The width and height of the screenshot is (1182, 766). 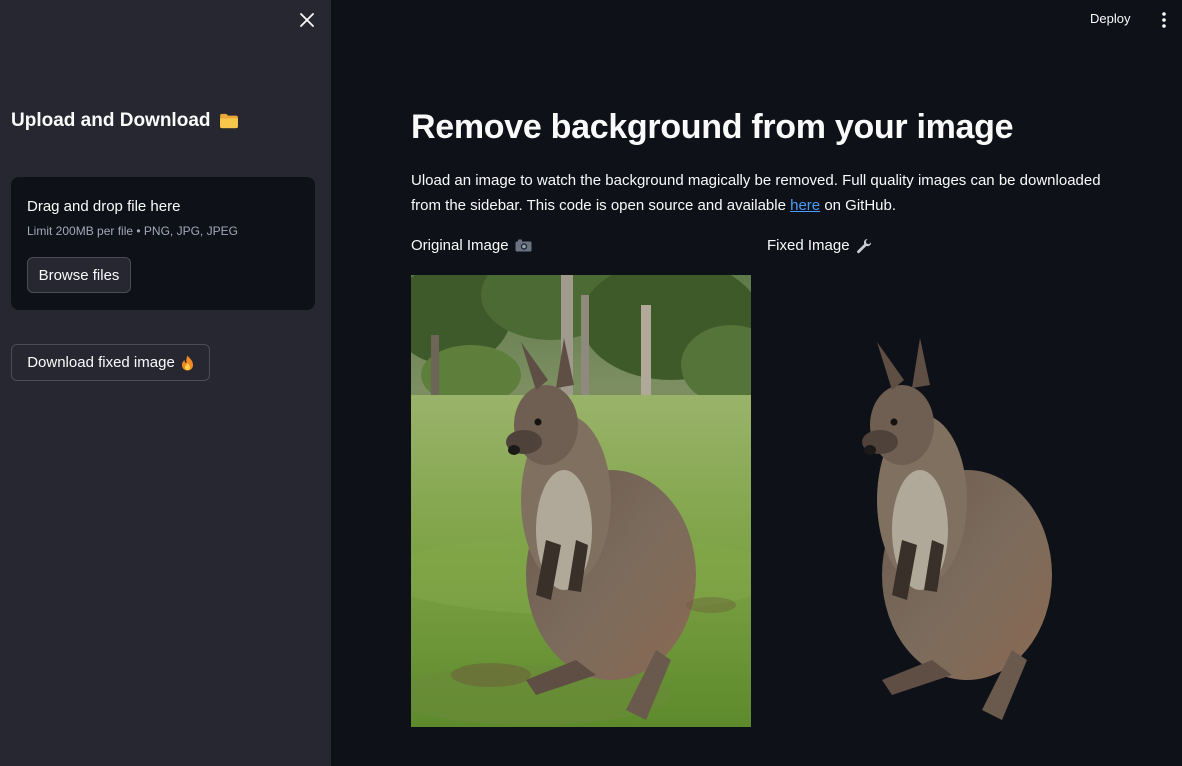 What do you see at coordinates (712, 127) in the screenshot?
I see `page-title: Remove background from your image` at bounding box center [712, 127].